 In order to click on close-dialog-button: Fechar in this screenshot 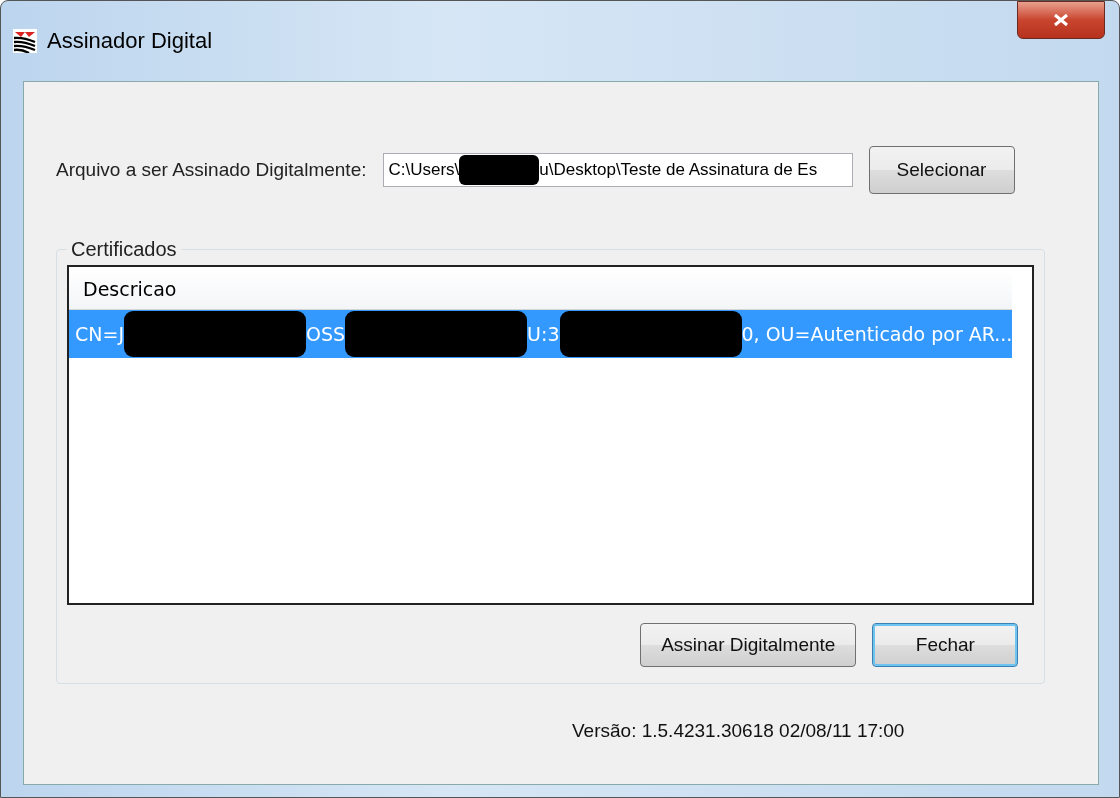, I will do `click(945, 645)`.